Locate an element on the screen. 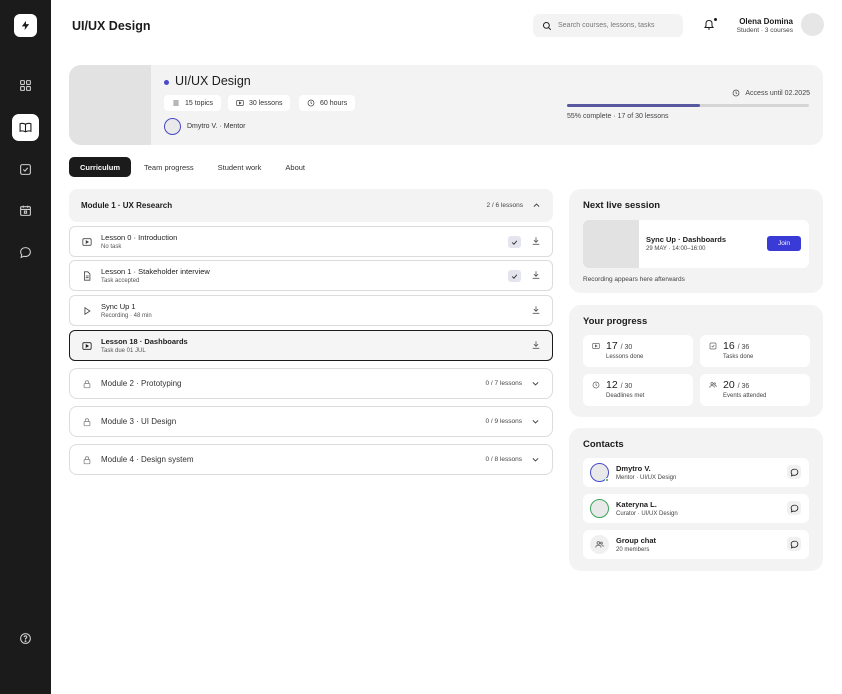  course-cover-image is located at coordinates (110, 105).